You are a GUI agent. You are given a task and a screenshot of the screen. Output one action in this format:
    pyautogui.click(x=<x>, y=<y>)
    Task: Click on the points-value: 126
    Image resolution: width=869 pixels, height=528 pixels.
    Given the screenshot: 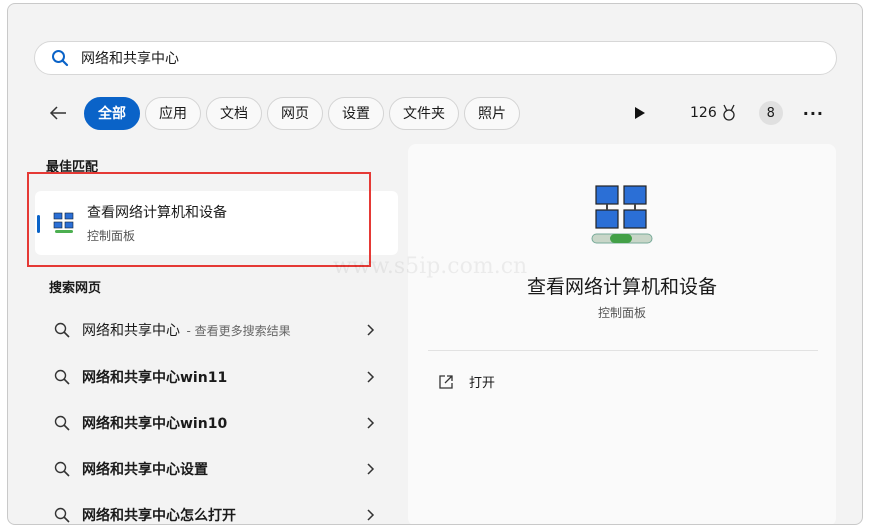 What is the action you would take?
    pyautogui.click(x=703, y=113)
    